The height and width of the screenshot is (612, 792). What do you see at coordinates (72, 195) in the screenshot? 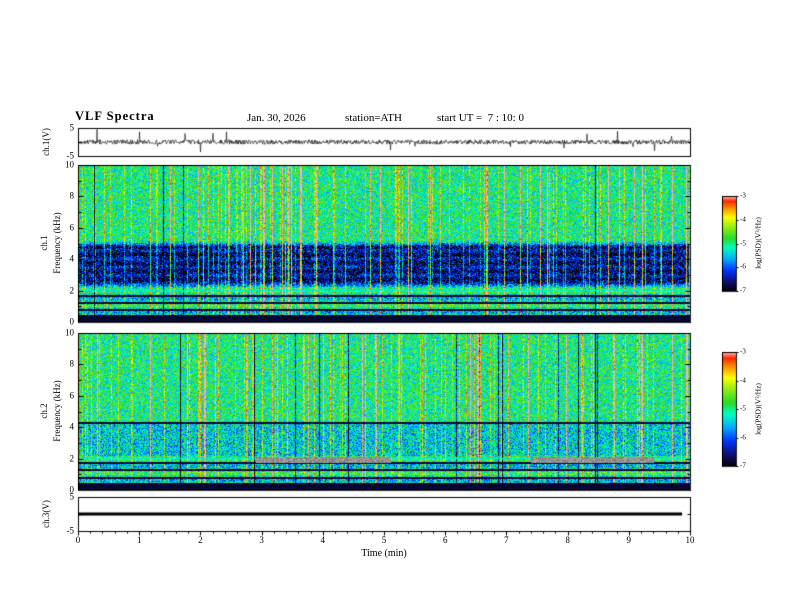
I see `ch1_spec-y-tick-label: 8` at bounding box center [72, 195].